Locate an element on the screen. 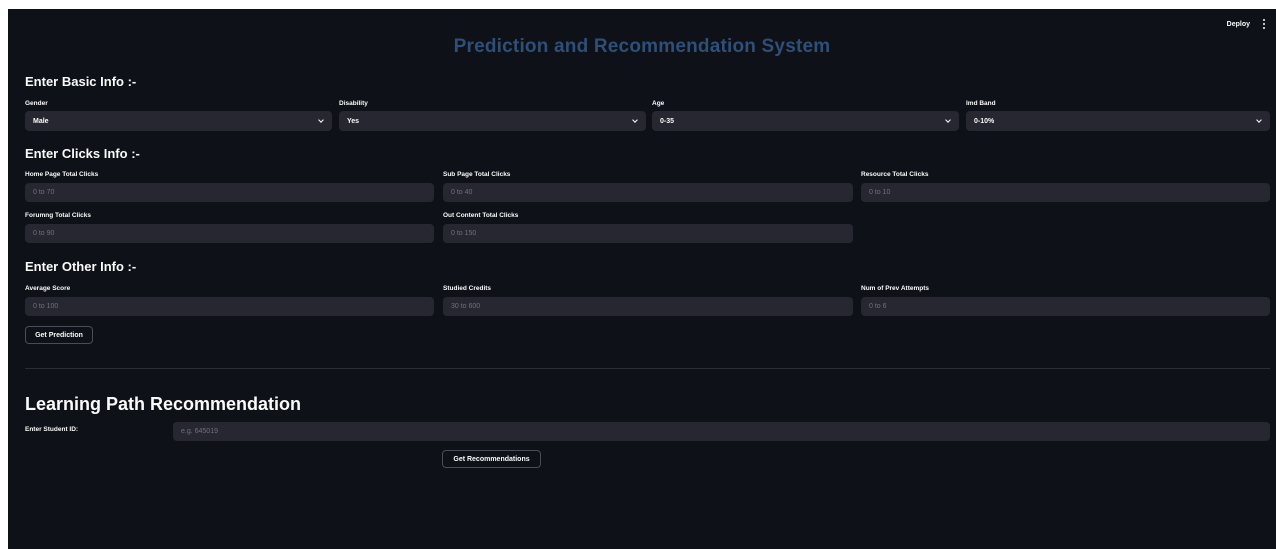  get-recommendations-button: Get Recommendations is located at coordinates (491, 459).